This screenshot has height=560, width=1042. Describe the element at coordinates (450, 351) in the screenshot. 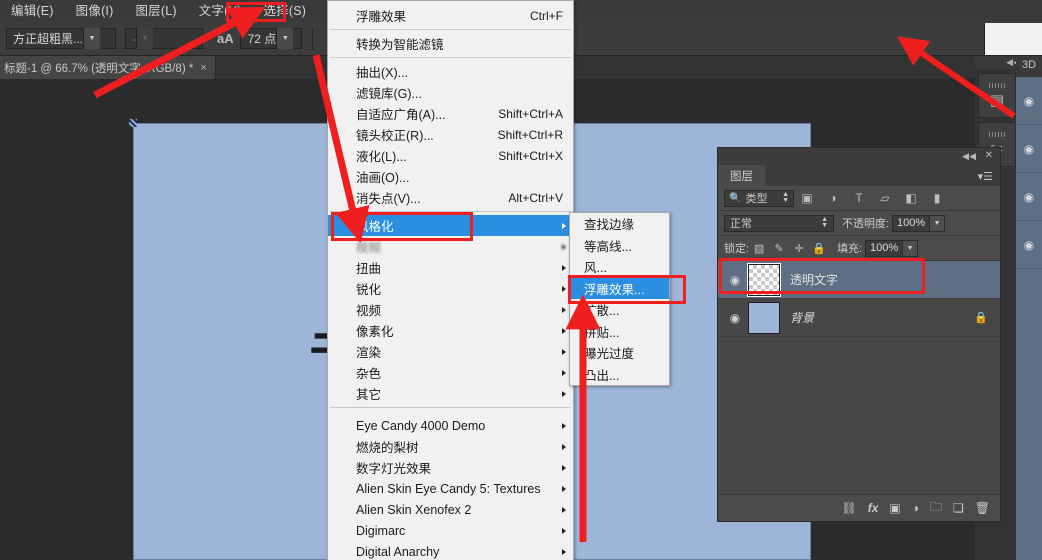

I see `filter-menu-item-render: 渲染` at that location.